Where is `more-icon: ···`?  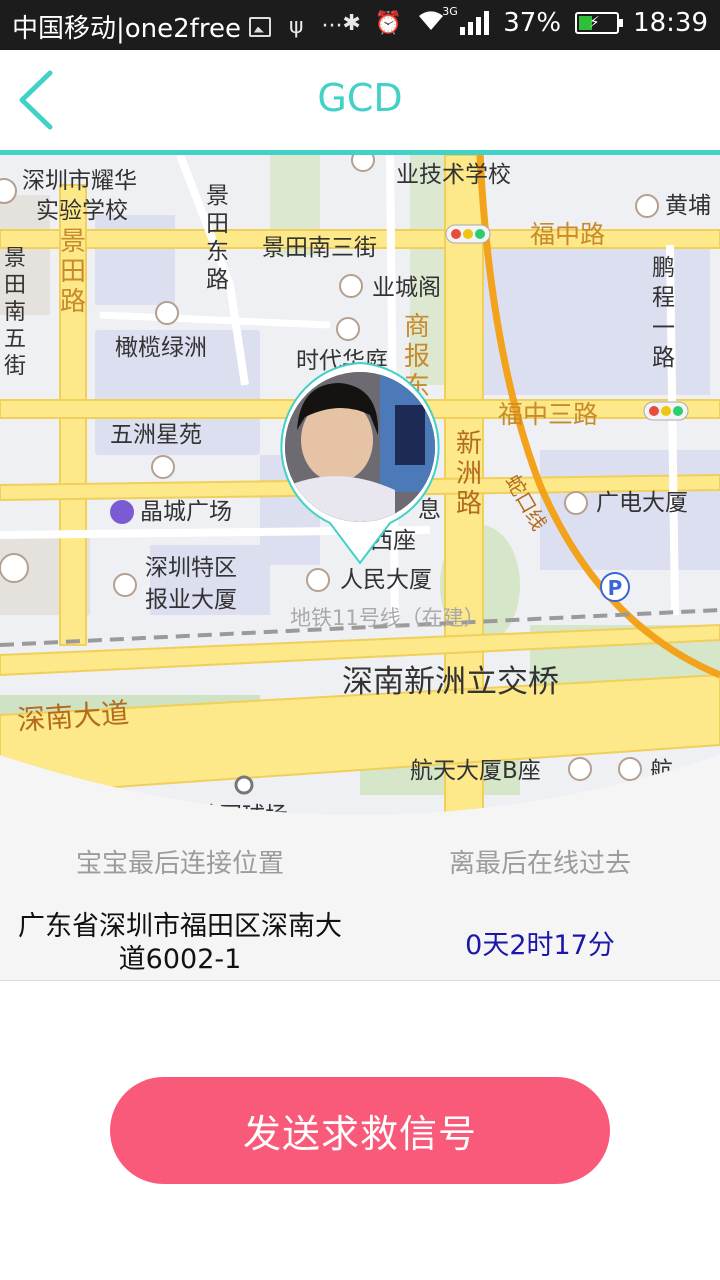 more-icon: ··· is located at coordinates (332, 26).